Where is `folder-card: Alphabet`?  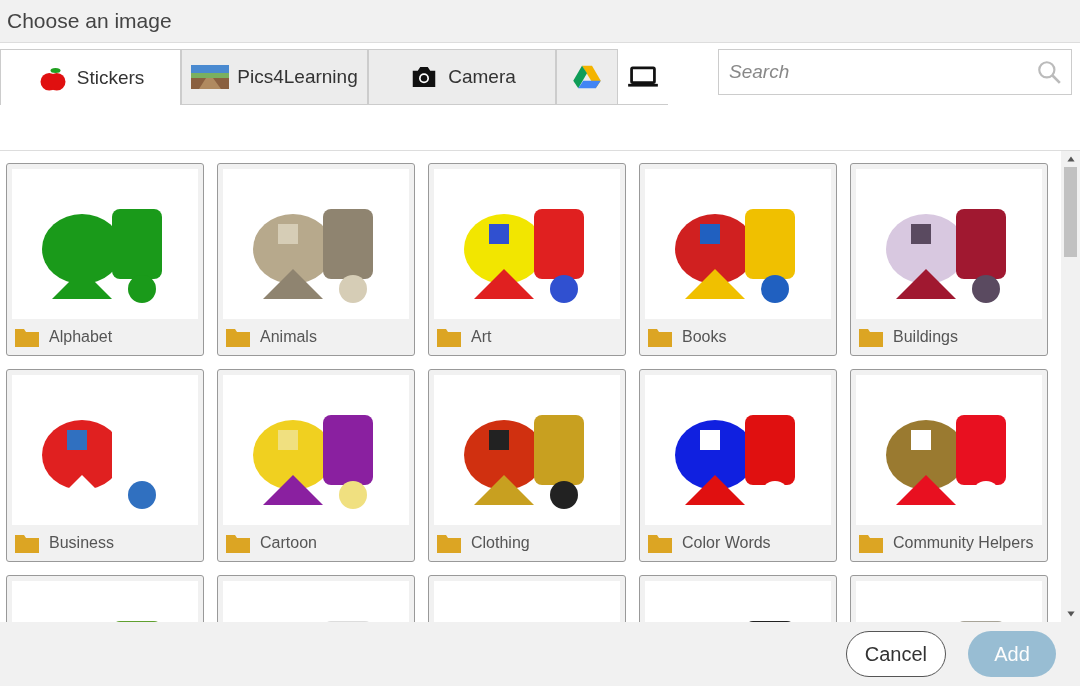
folder-card: Alphabet is located at coordinates (105, 259).